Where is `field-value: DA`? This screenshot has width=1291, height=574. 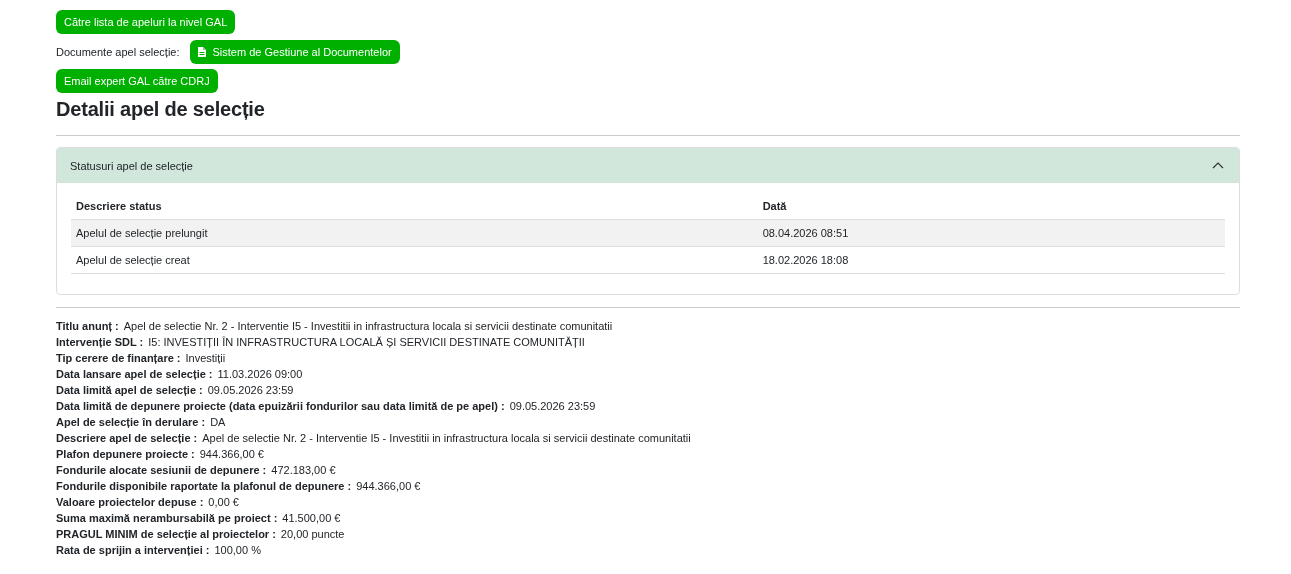 field-value: DA is located at coordinates (218, 421).